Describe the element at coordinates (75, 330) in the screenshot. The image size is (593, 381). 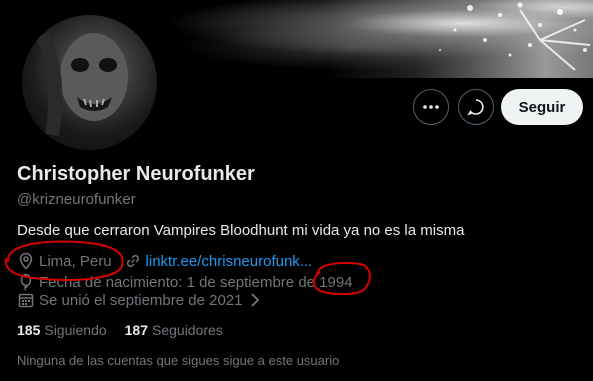
I see `following-label: Siguiendo` at that location.